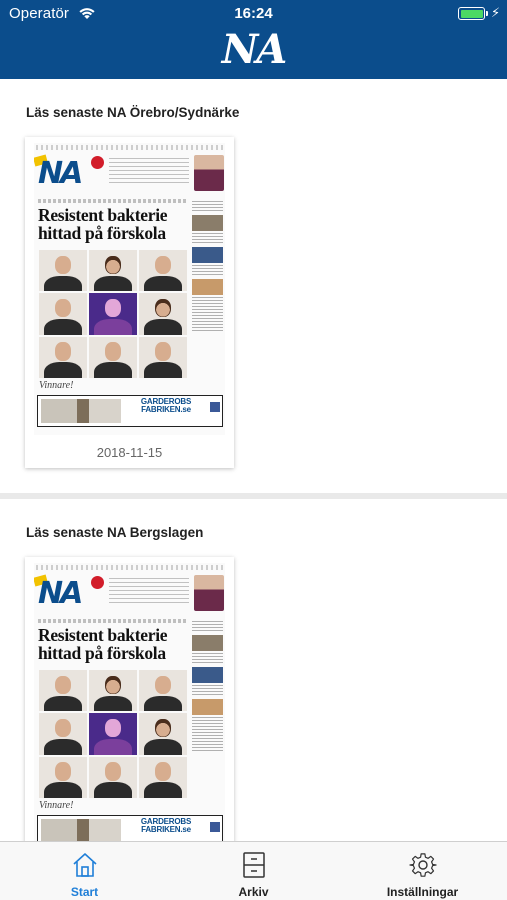  Describe the element at coordinates (129, 452) in the screenshot. I see `issue-date: 2018-11-15` at that location.